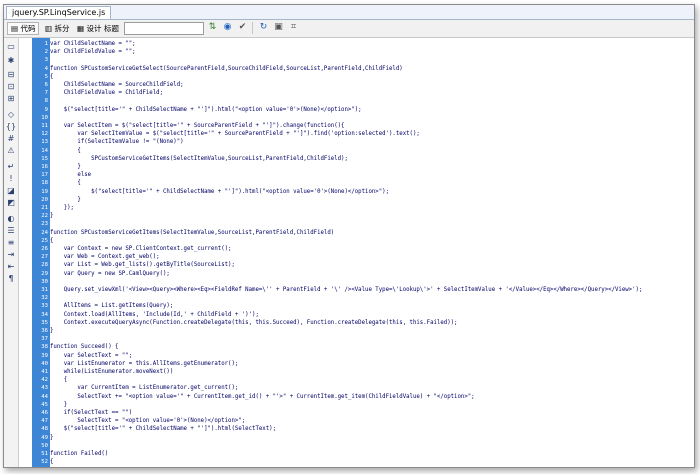  What do you see at coordinates (44, 314) in the screenshot?
I see `line-number: 34` at bounding box center [44, 314].